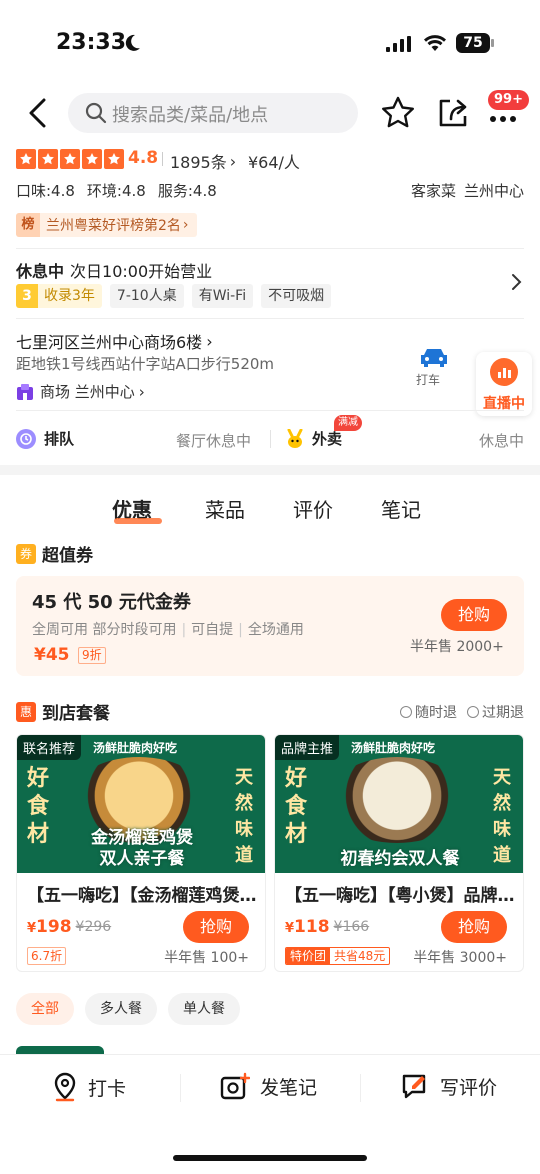 The height and width of the screenshot is (1174, 540). I want to click on facility-tag: 有Wi-Fi, so click(222, 296).